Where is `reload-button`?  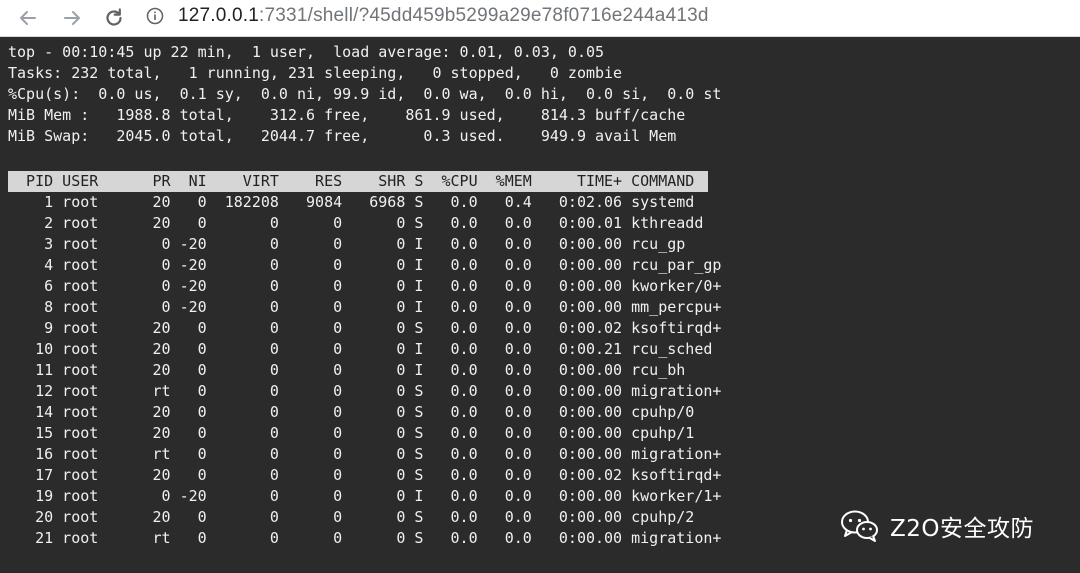 reload-button is located at coordinates (114, 18).